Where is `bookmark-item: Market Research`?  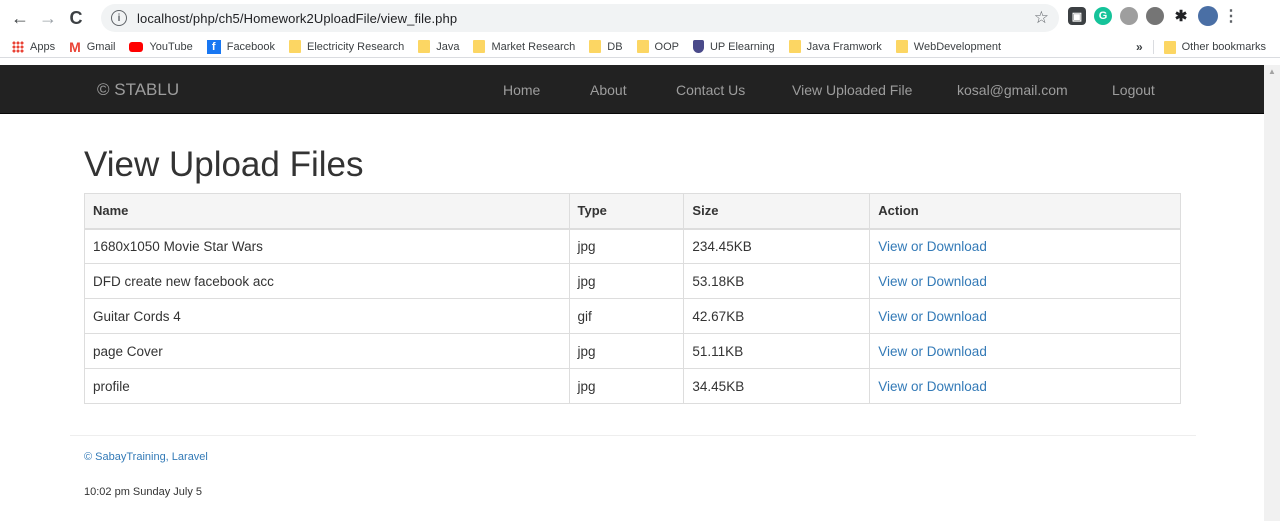
bookmark-item: Market Research is located at coordinates (524, 47).